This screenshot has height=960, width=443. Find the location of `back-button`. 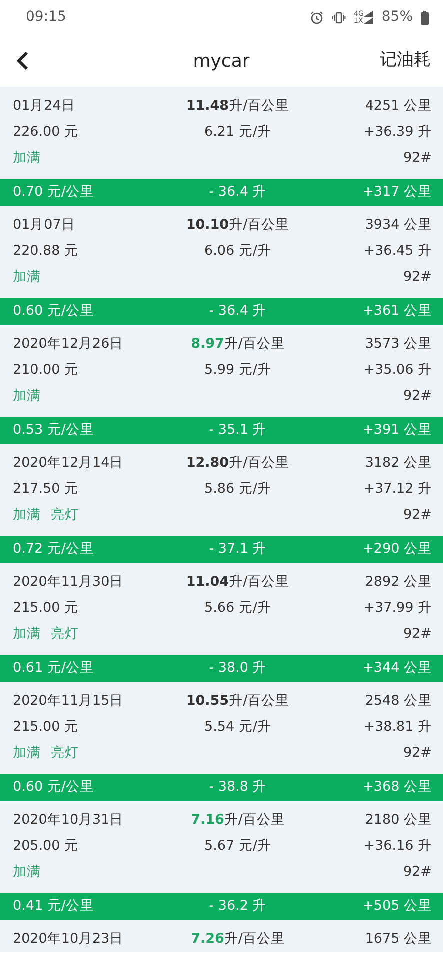

back-button is located at coordinates (23, 61).